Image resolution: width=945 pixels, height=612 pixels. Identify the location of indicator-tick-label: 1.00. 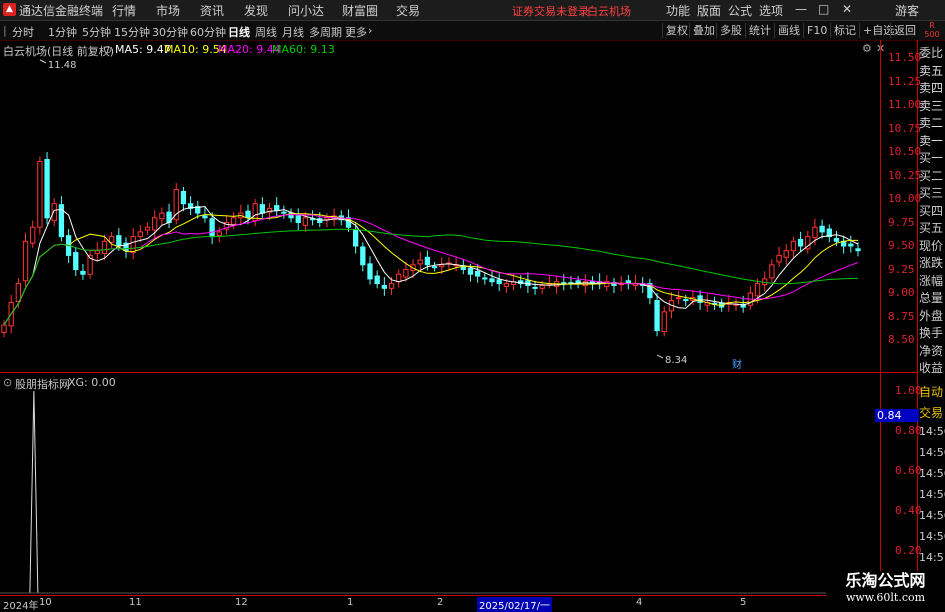
(908, 390).